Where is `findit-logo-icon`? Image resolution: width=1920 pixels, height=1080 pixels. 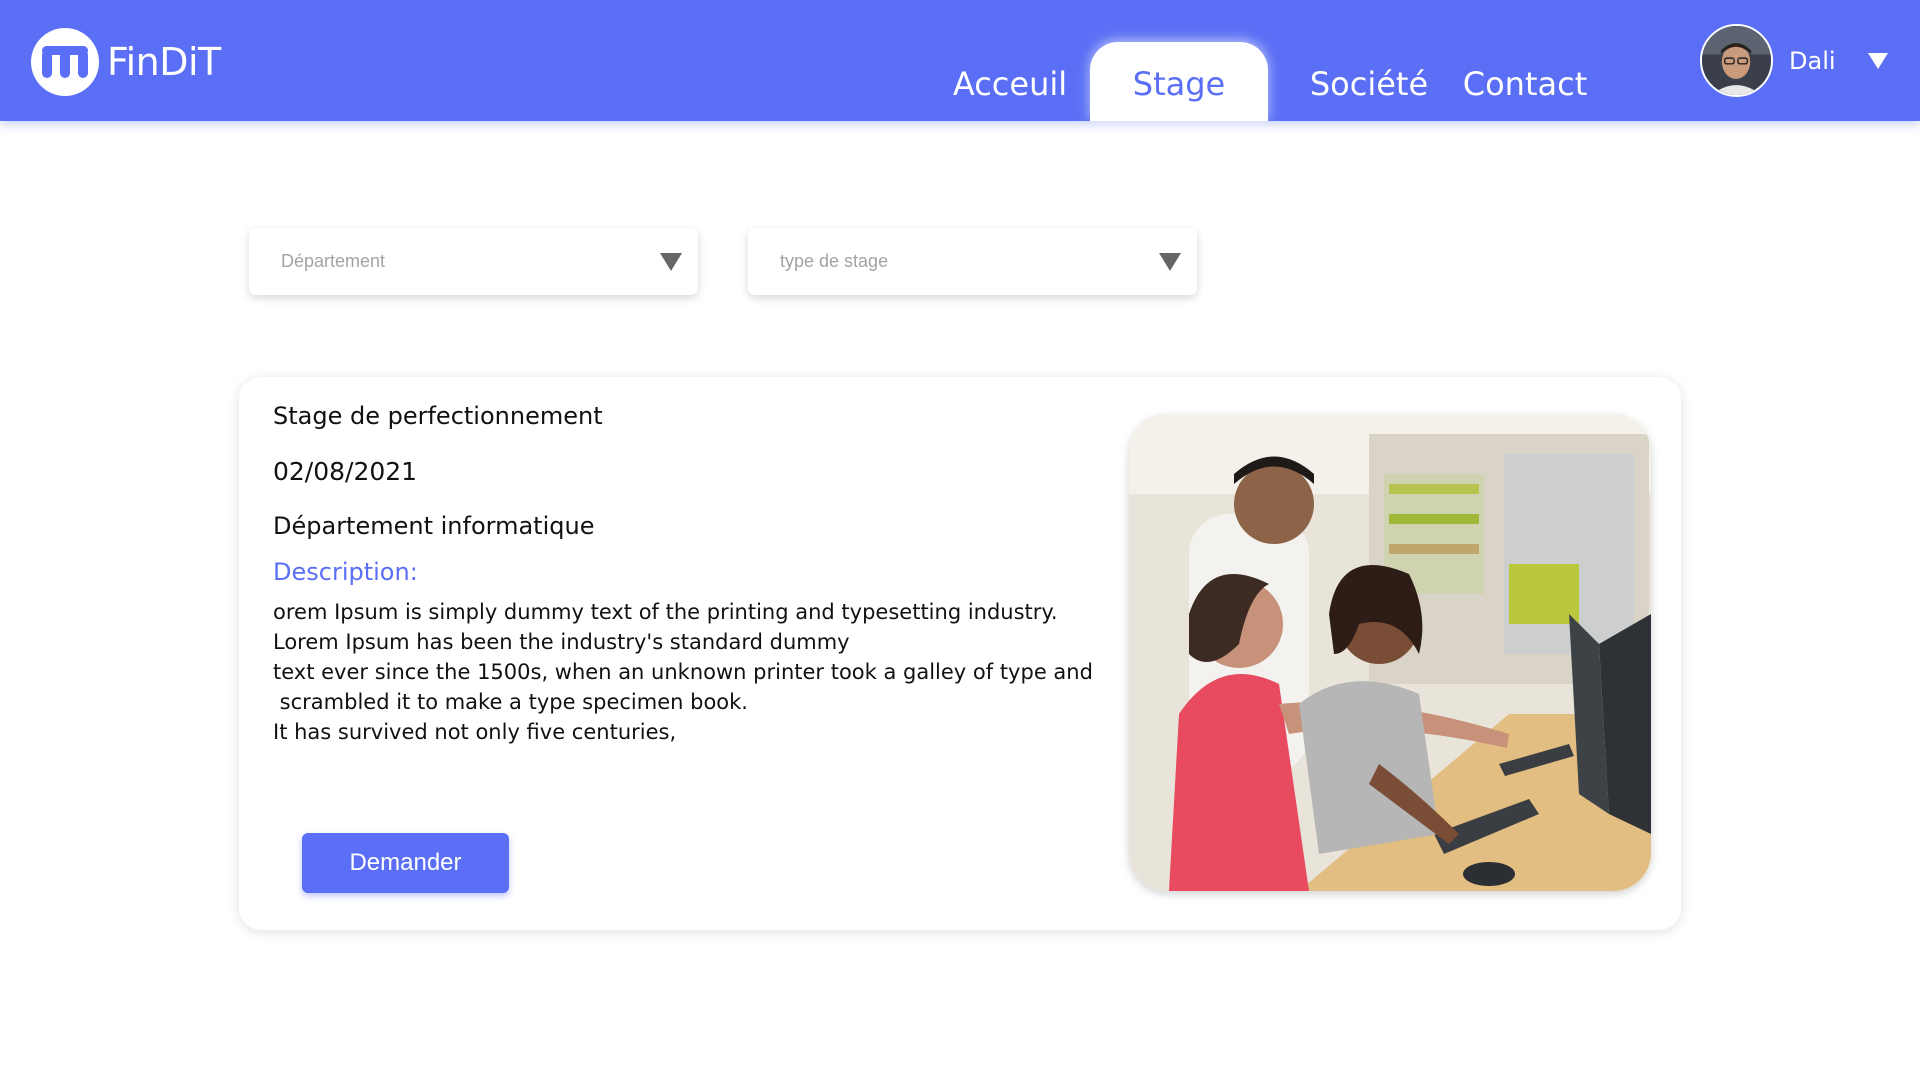
findit-logo-icon is located at coordinates (65, 62).